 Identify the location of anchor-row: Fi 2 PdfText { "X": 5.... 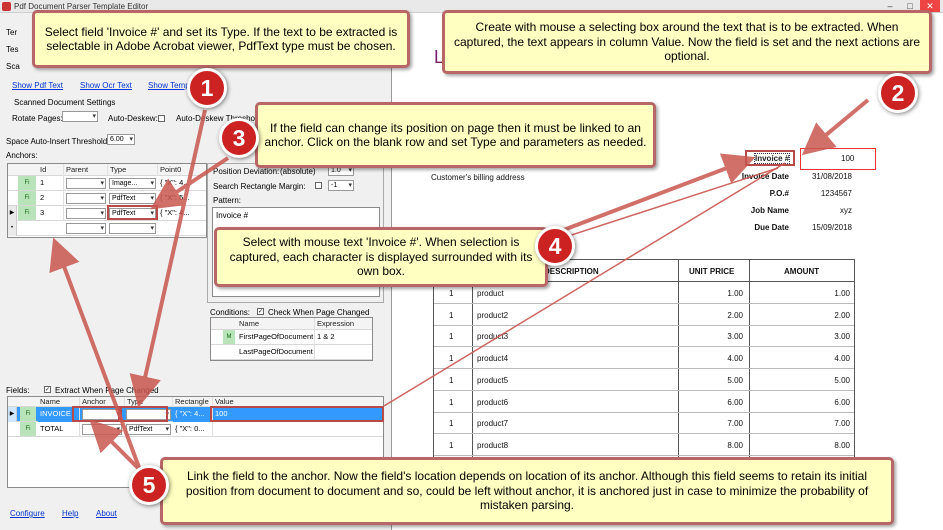
(107, 198).